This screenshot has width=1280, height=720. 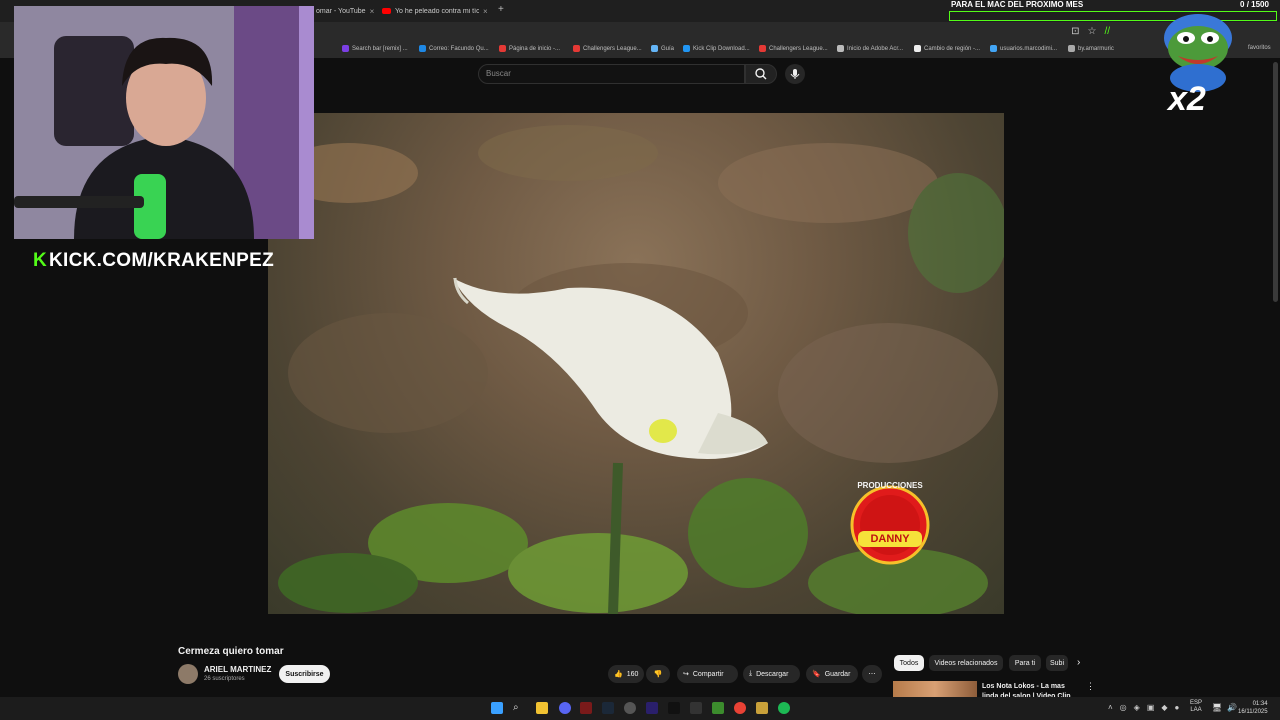 What do you see at coordinates (1078, 662) in the screenshot?
I see `chevron-right-icon: ›` at bounding box center [1078, 662].